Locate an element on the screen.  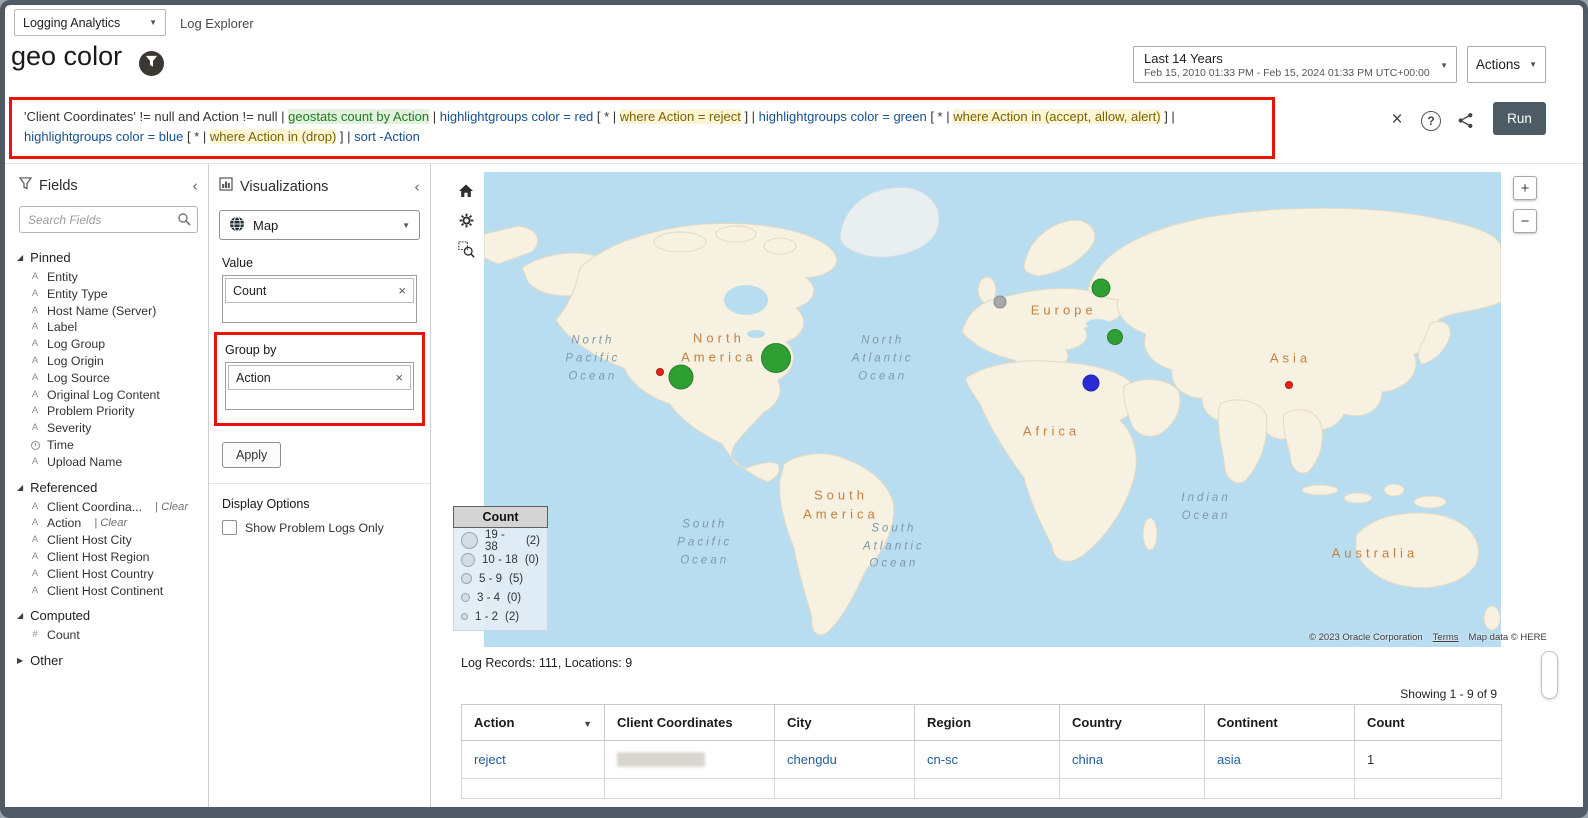
field-name: Count is located at coordinates (63, 635).